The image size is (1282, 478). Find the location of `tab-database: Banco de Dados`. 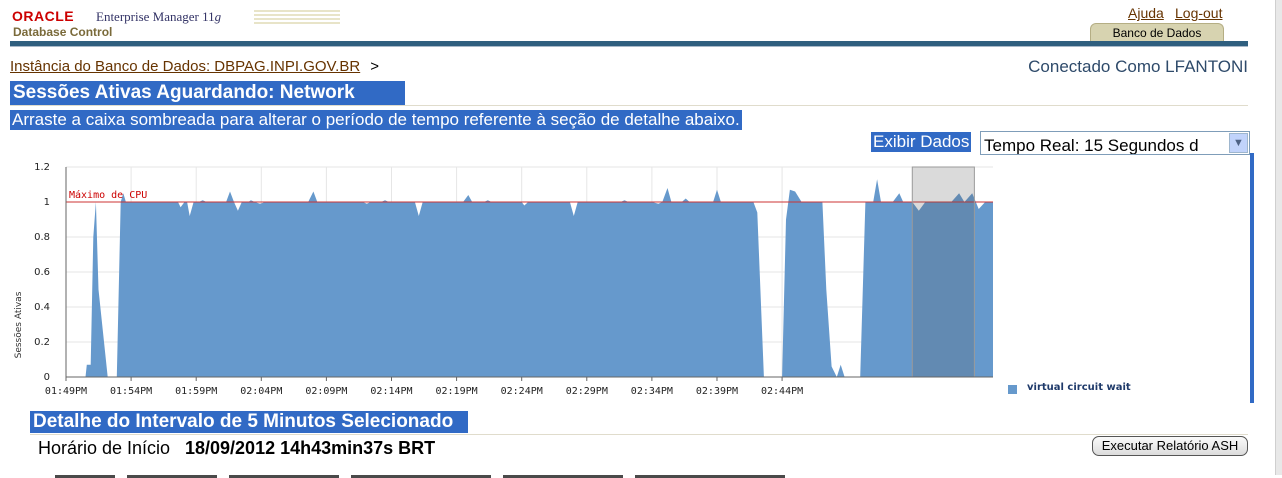

tab-database: Banco de Dados is located at coordinates (1157, 32).